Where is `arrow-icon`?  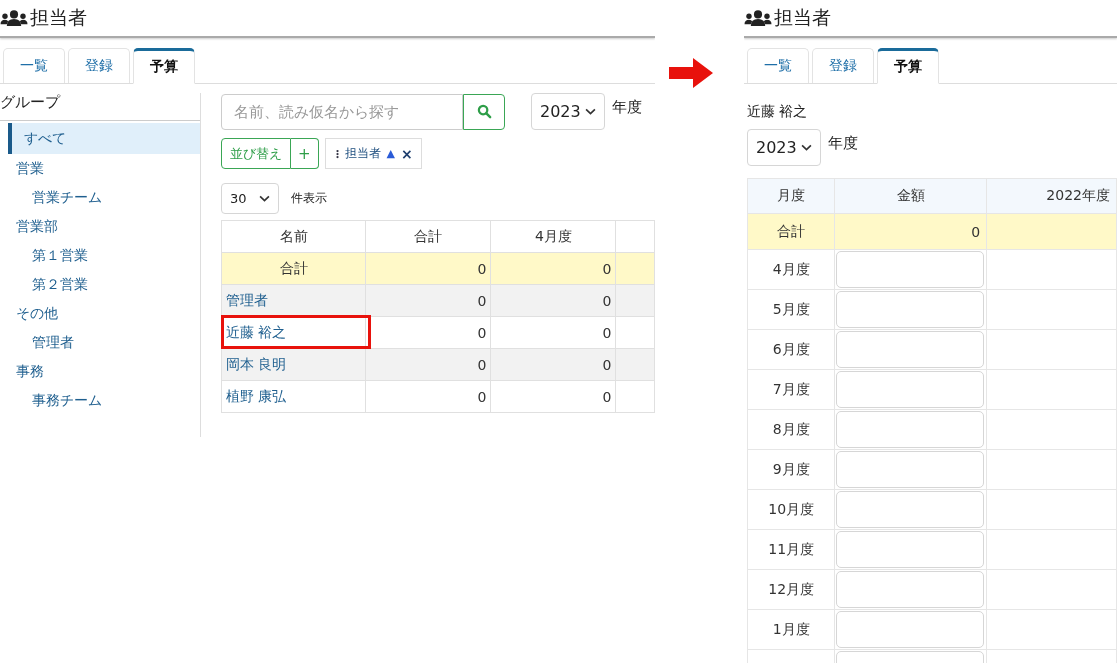
arrow-icon is located at coordinates (691, 73).